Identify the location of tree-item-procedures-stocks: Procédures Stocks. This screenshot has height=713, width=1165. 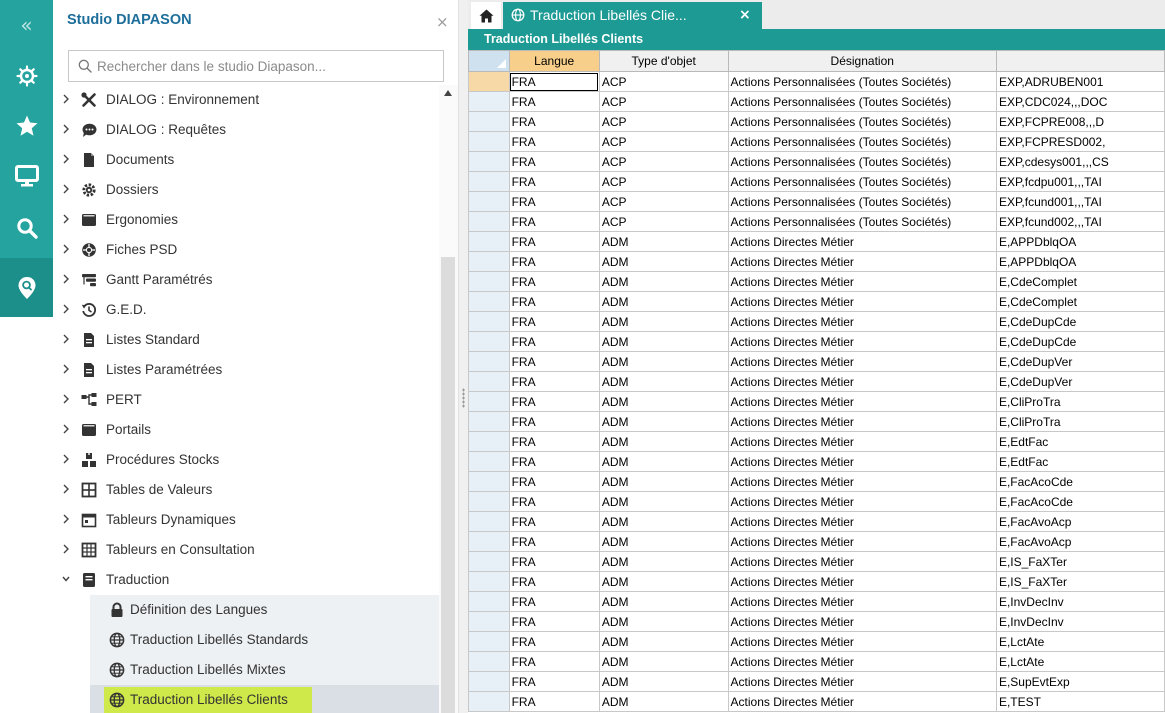
(246, 460).